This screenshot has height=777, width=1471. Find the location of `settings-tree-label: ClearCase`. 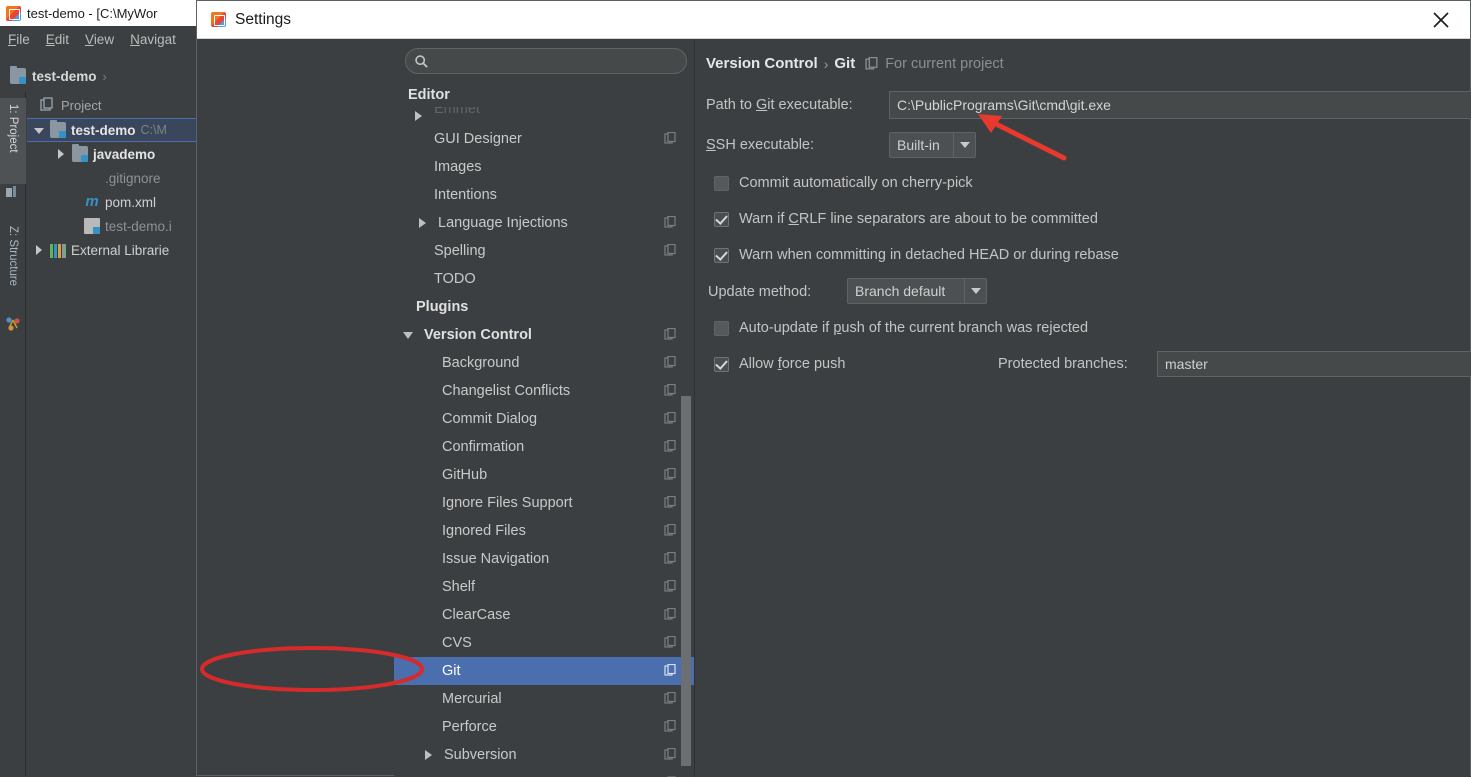

settings-tree-label: ClearCase is located at coordinates (476, 615).